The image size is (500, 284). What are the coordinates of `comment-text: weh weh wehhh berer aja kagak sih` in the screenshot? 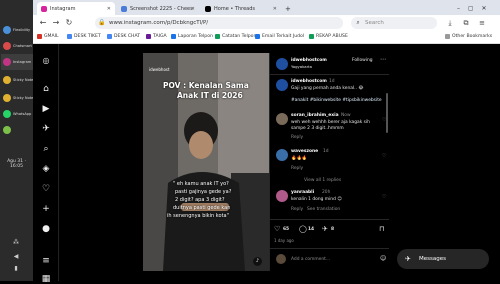 It's located at (330, 122).